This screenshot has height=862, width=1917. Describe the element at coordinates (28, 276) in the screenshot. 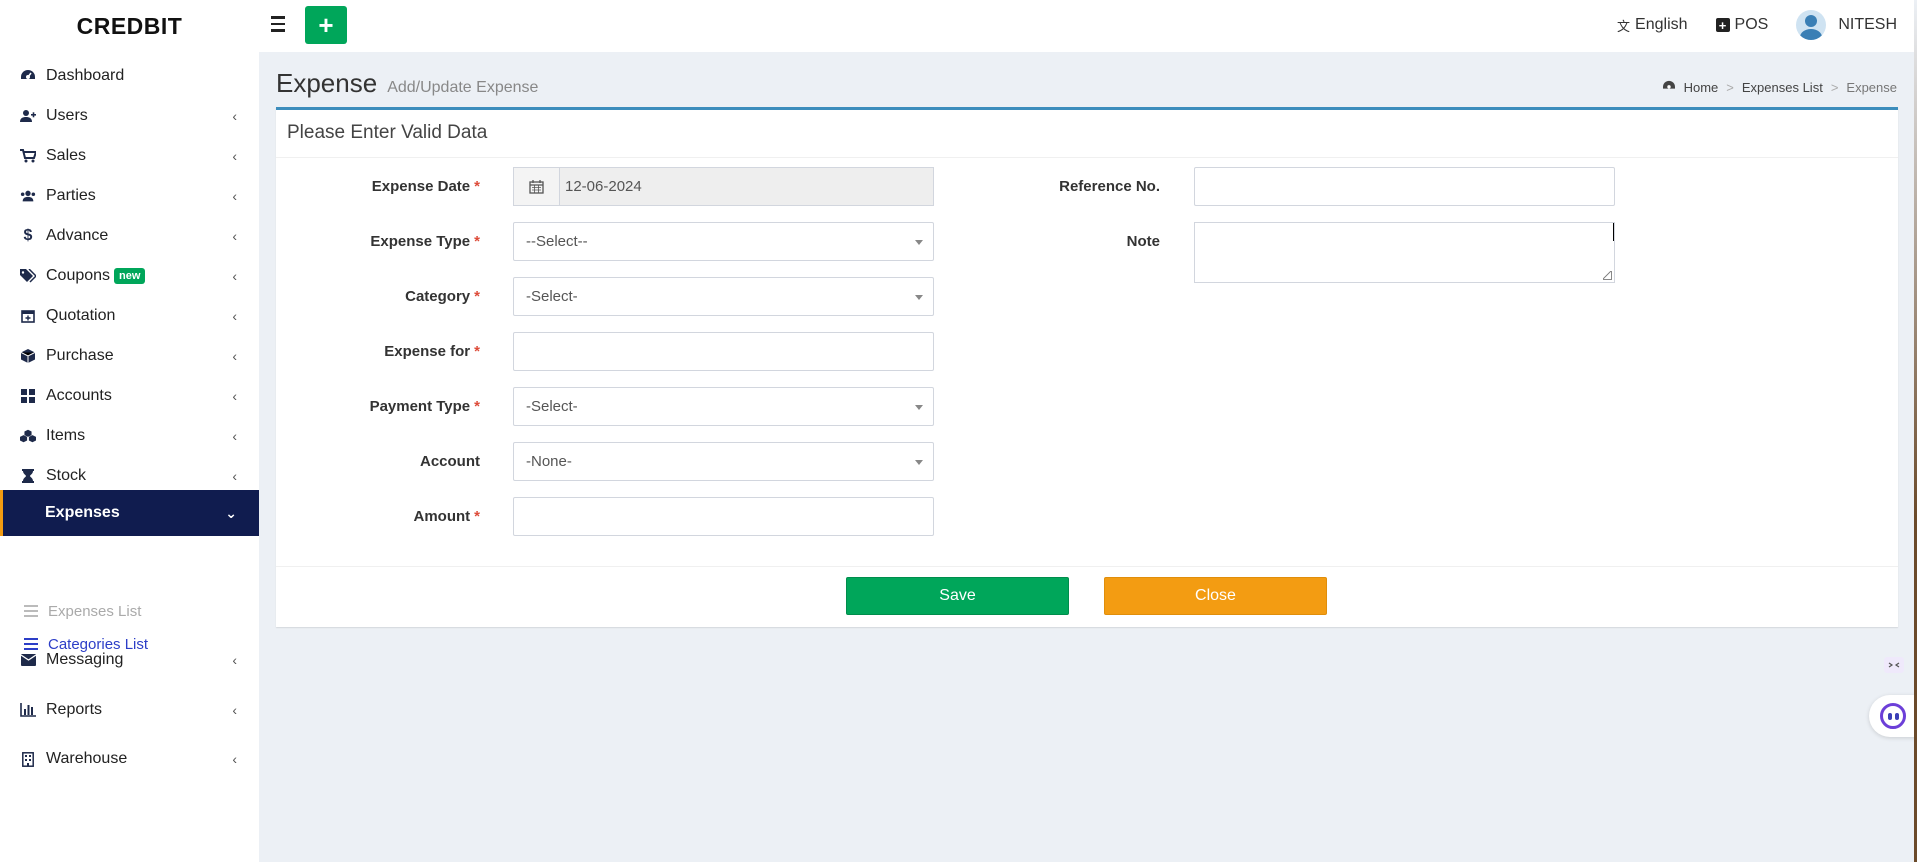

I see `tags-icon` at that location.